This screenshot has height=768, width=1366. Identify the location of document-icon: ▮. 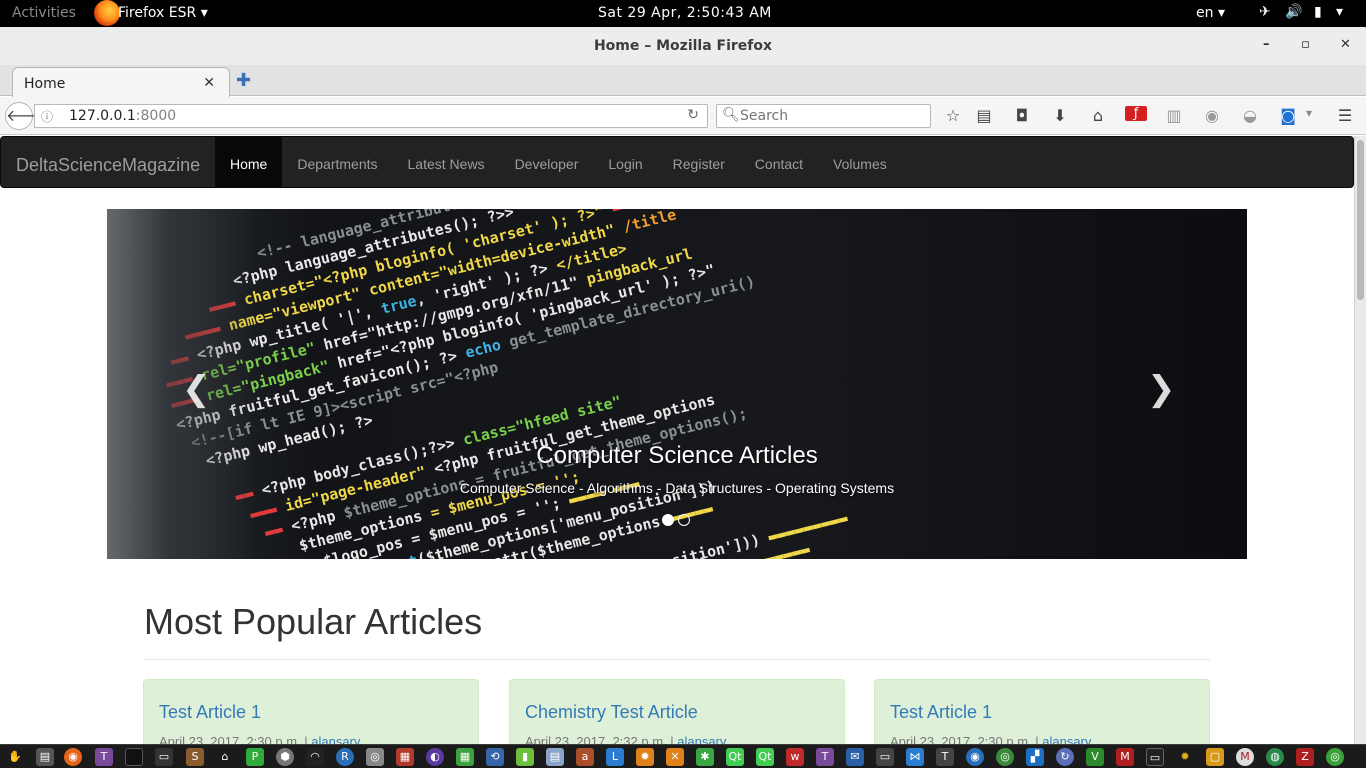
(525, 757).